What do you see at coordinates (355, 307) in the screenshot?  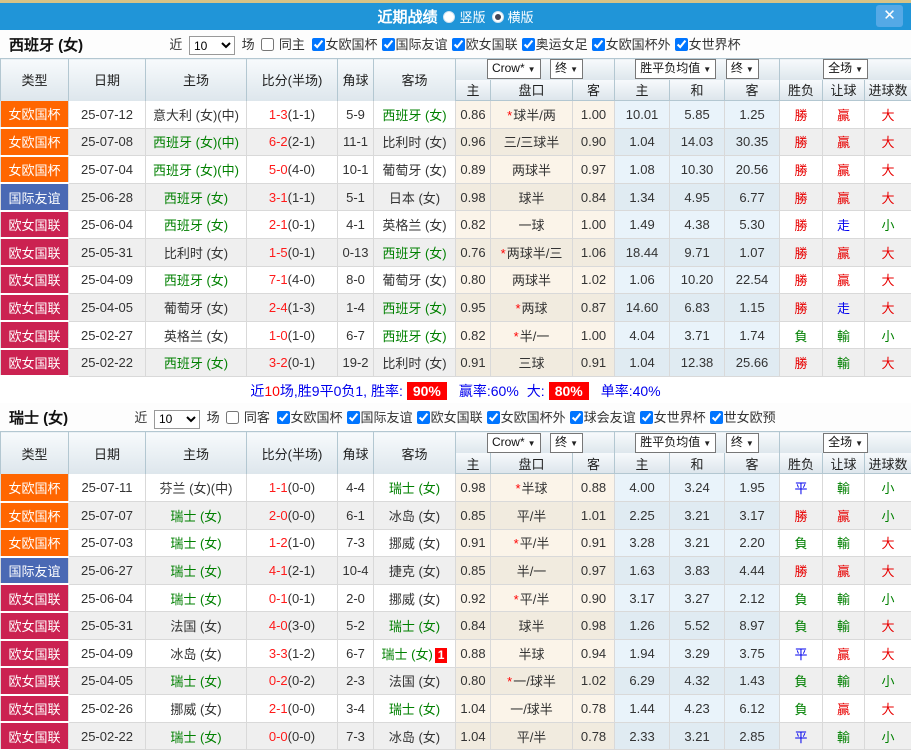 I see `corners: 1-4` at bounding box center [355, 307].